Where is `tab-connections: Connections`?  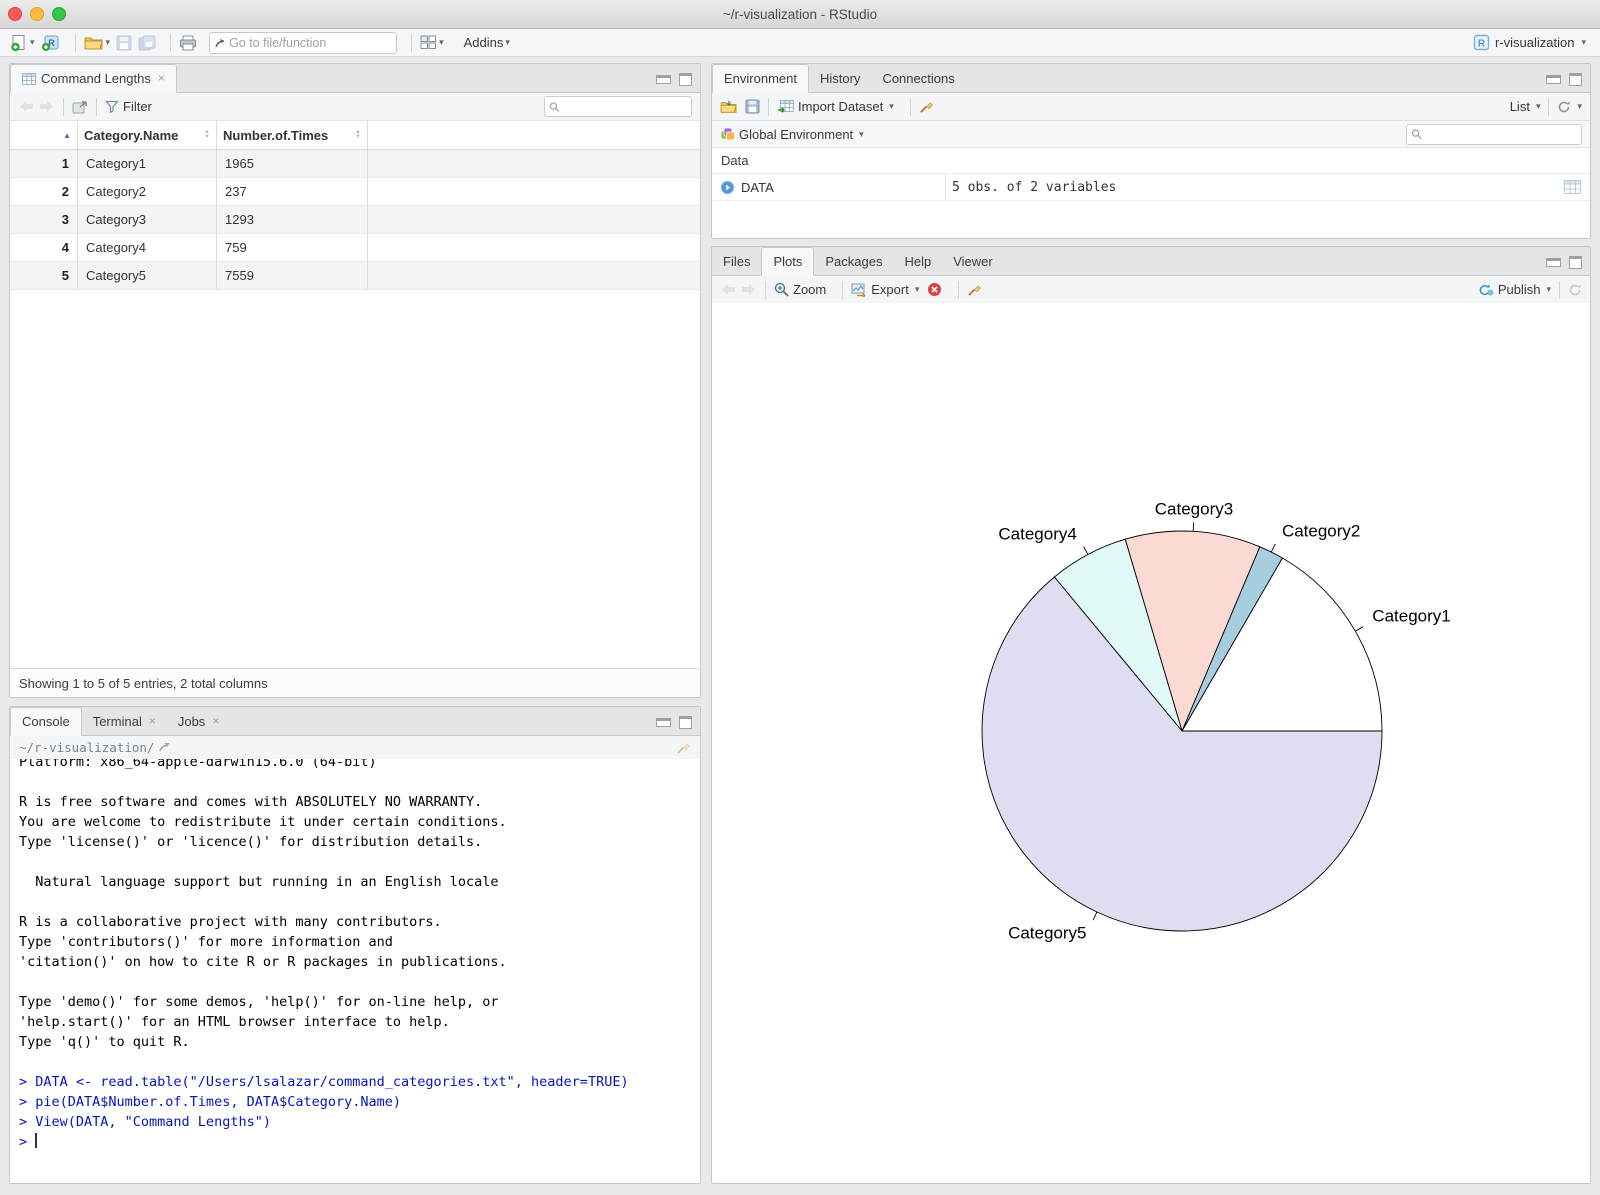 tab-connections: Connections is located at coordinates (918, 78).